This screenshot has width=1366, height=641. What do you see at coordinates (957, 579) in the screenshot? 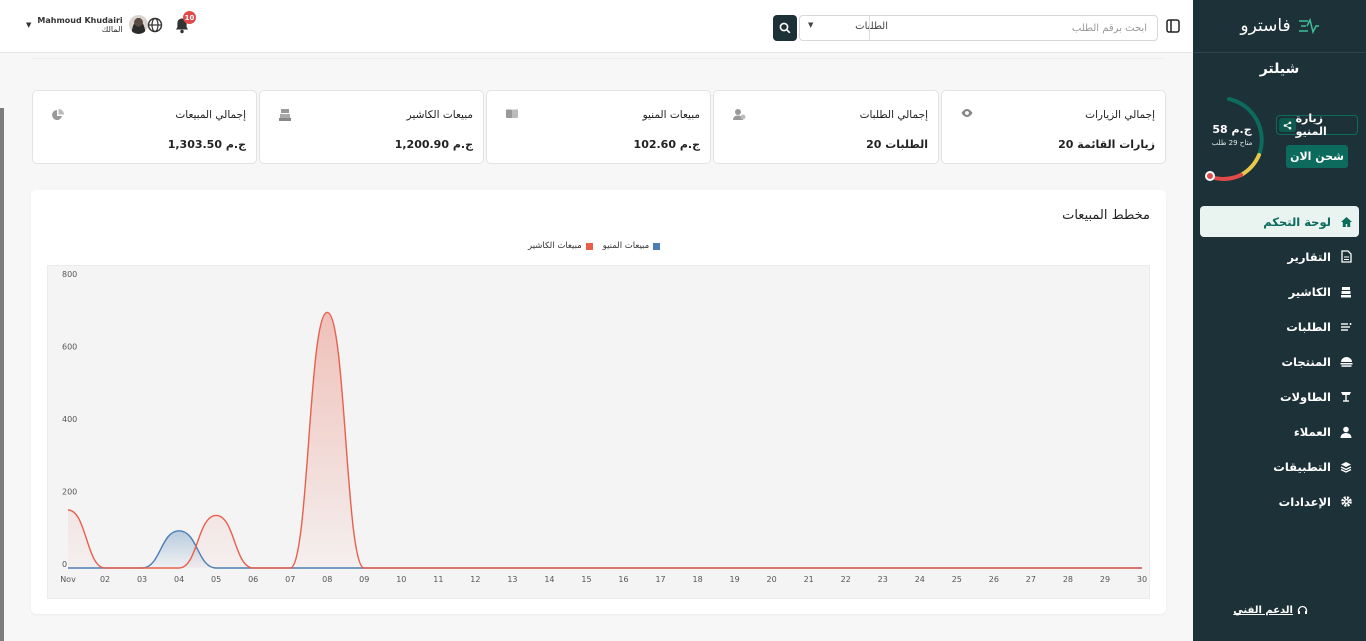
I see `x-tick-label: 25` at bounding box center [957, 579].